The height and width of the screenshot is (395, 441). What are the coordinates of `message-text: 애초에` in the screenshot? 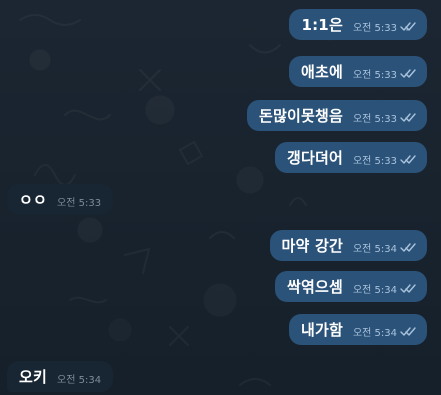 It's located at (321, 72).